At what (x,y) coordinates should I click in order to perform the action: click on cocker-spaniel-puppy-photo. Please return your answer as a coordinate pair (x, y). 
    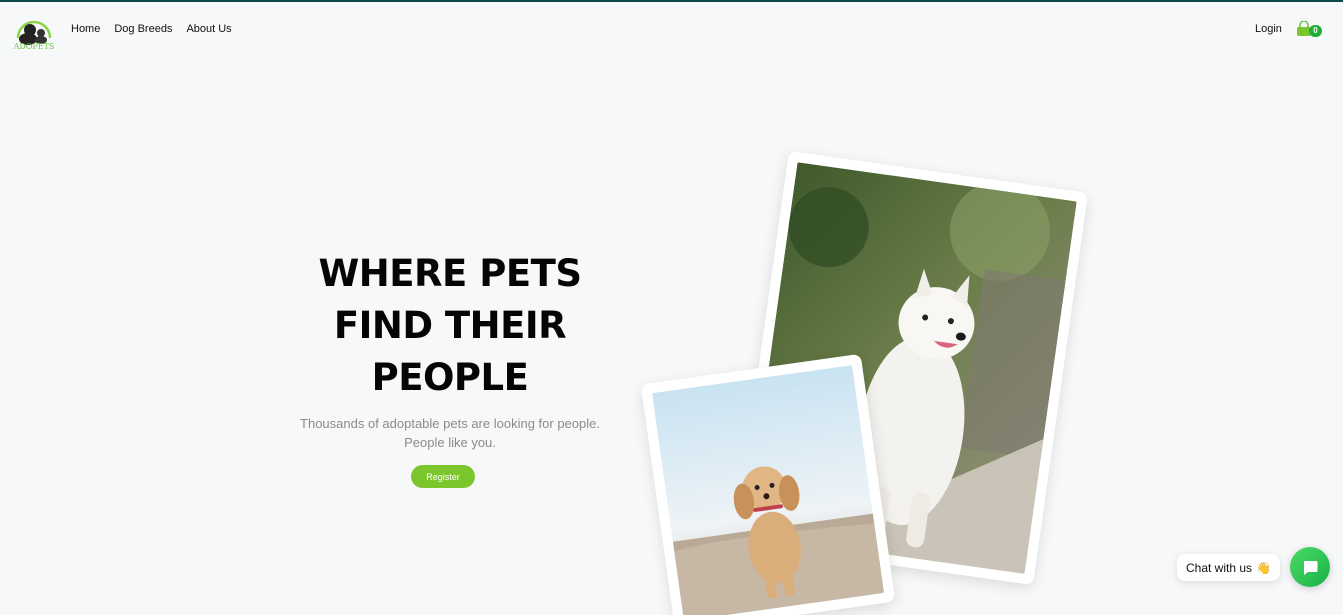
    Looking at the image, I should click on (768, 484).